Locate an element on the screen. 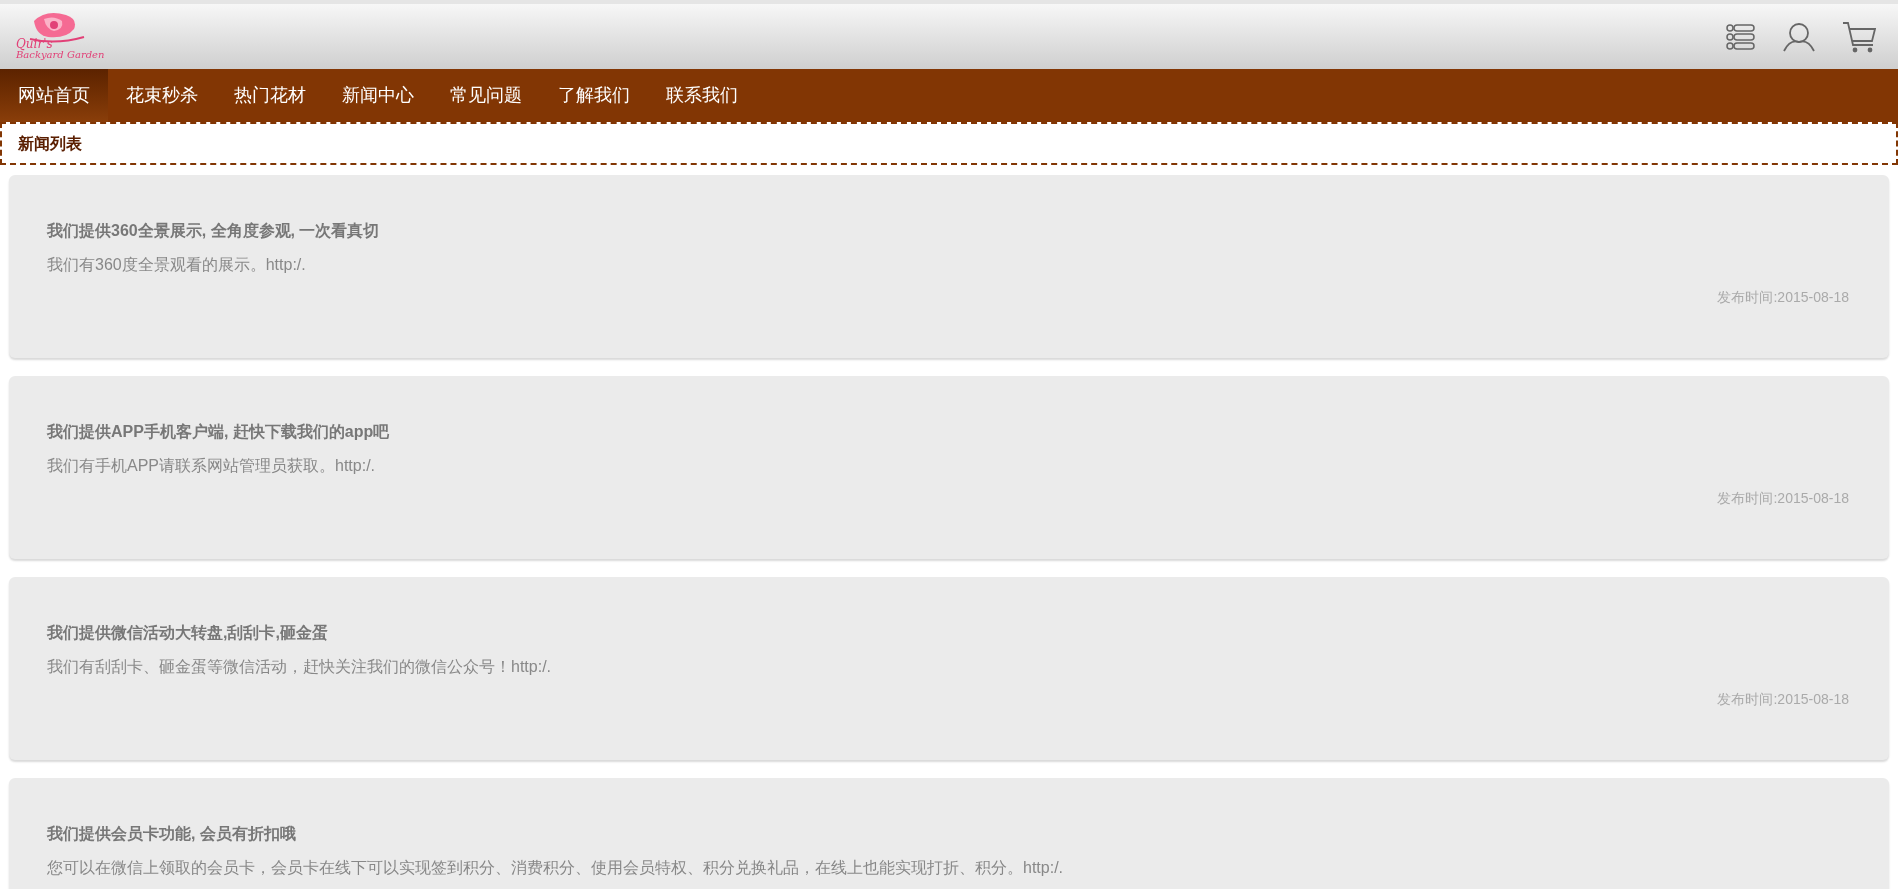  news-title: 我们提供360全景展示, 全角度参观, 一次看真切 is located at coordinates (949, 231).